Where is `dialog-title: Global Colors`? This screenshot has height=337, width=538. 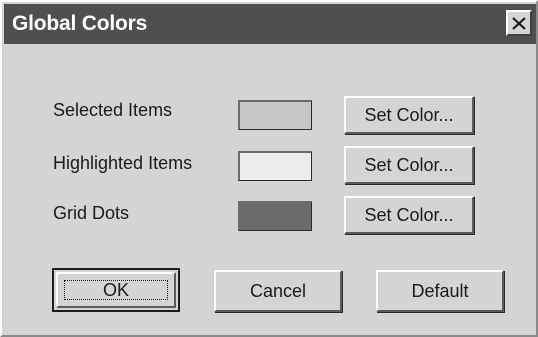
dialog-title: Global Colors is located at coordinates (80, 23).